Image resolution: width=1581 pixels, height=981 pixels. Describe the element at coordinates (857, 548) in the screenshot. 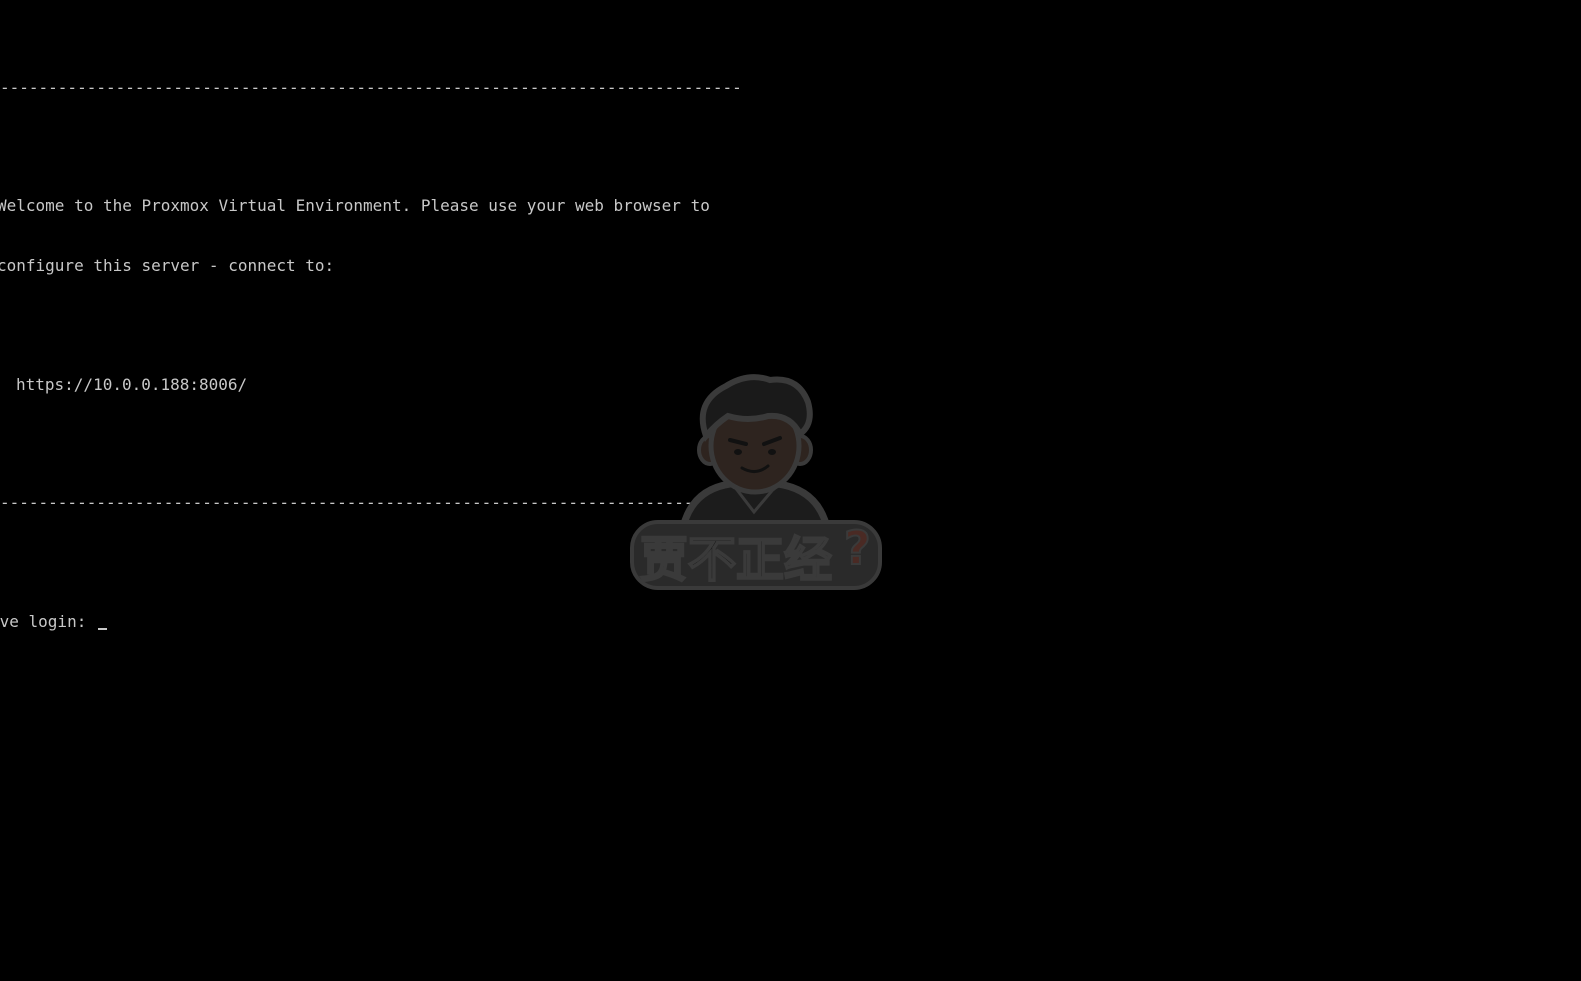

I see `watermark-question-mark: ?` at that location.